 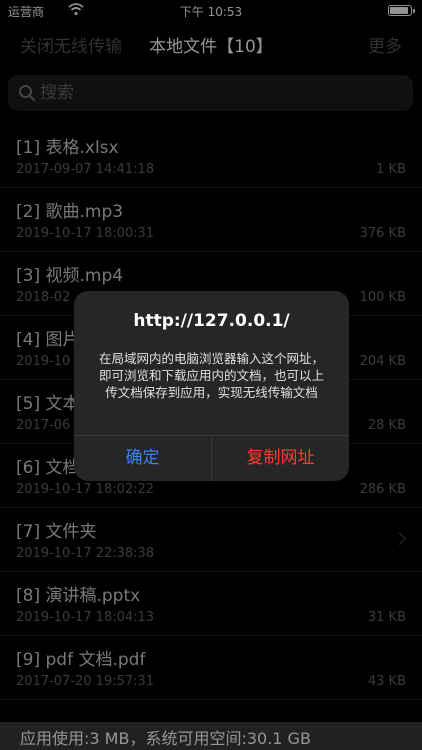 I want to click on dialog-title: http://127.0.0.1/, so click(x=211, y=321).